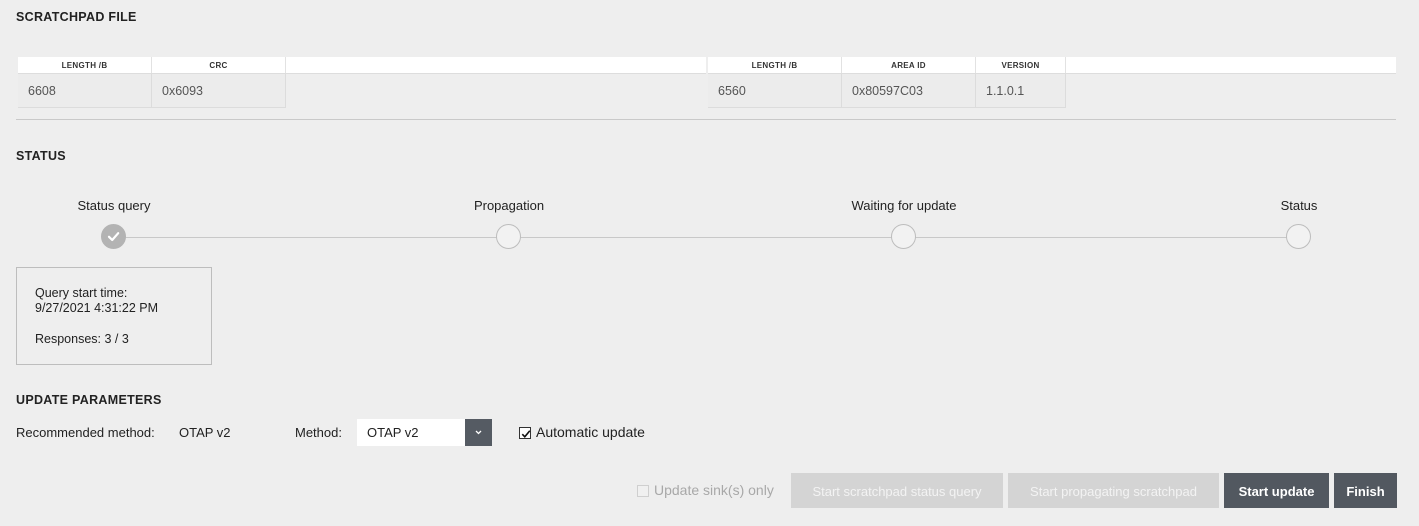 Image resolution: width=1419 pixels, height=526 pixels. I want to click on step-label: Status, so click(1299, 205).